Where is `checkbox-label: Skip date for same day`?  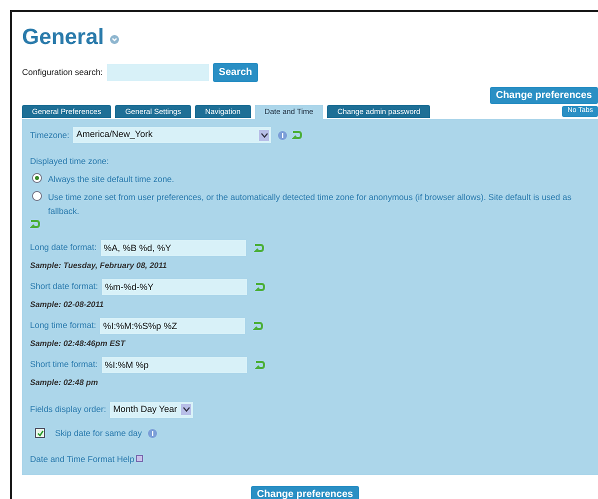
checkbox-label: Skip date for same day is located at coordinates (98, 433).